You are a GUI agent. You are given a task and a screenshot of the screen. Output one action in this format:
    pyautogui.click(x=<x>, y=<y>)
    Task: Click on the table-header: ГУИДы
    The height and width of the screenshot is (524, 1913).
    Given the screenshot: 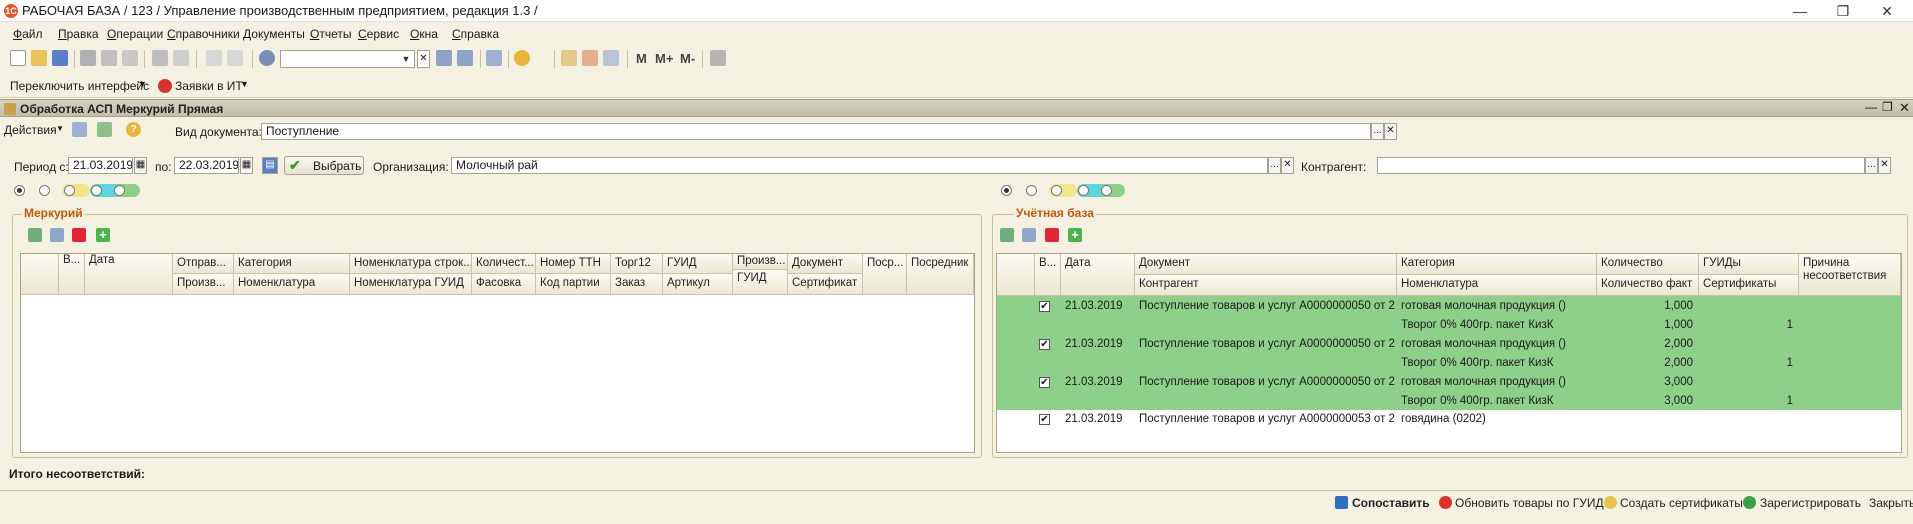 What is the action you would take?
    pyautogui.click(x=1749, y=264)
    